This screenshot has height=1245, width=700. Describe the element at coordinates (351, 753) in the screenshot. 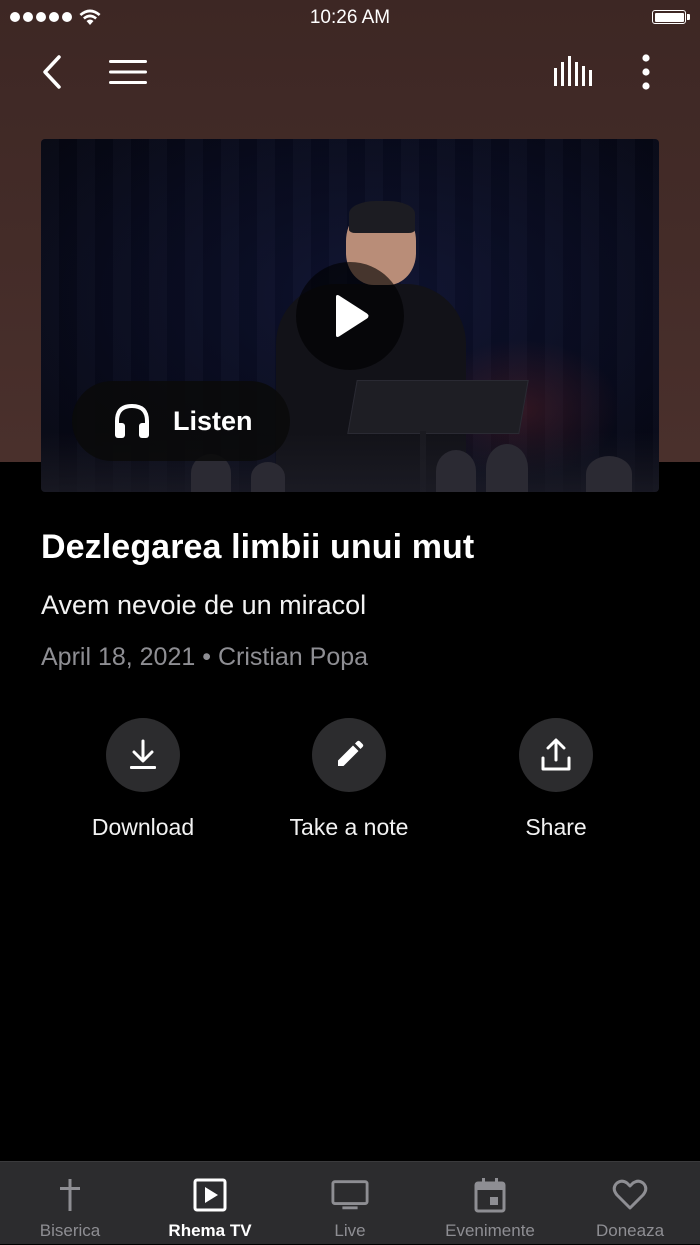

I see `pencil-icon` at that location.